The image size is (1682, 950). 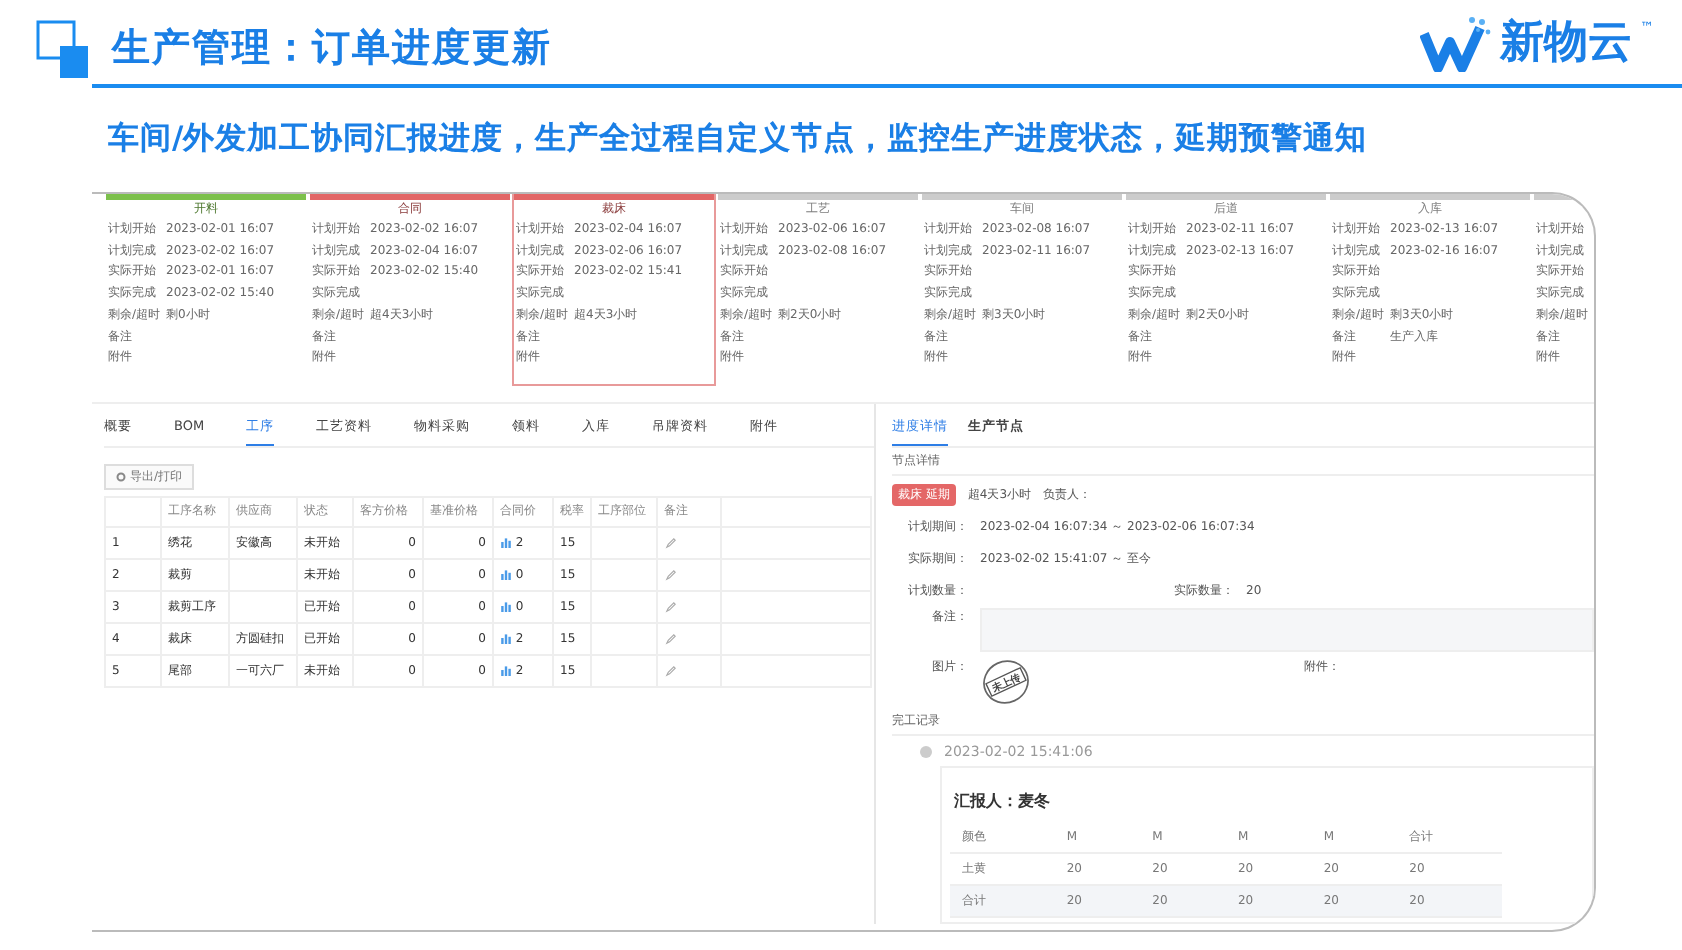 What do you see at coordinates (1566, 44) in the screenshot?
I see `logo-text: 新物云` at bounding box center [1566, 44].